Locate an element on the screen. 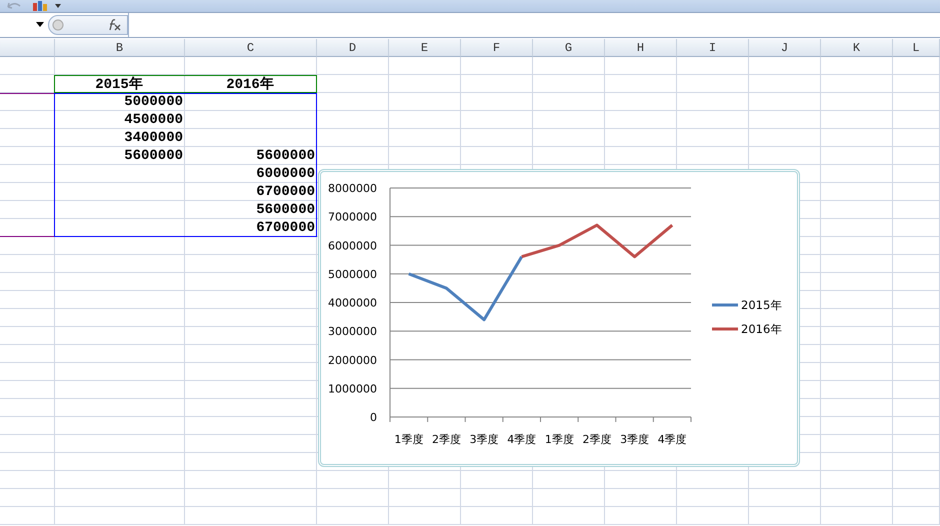 This screenshot has height=526, width=940. column-header: E is located at coordinates (425, 48).